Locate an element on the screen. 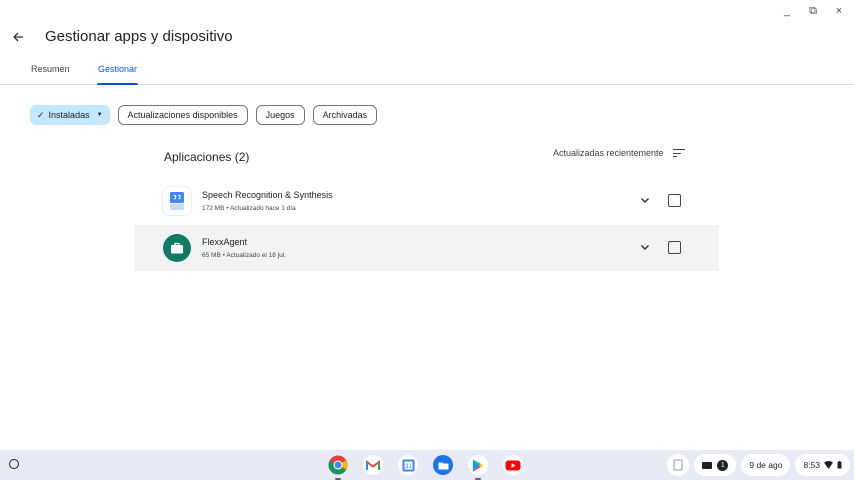 The height and width of the screenshot is (480, 854). chip-juegos: Juegos is located at coordinates (280, 115).